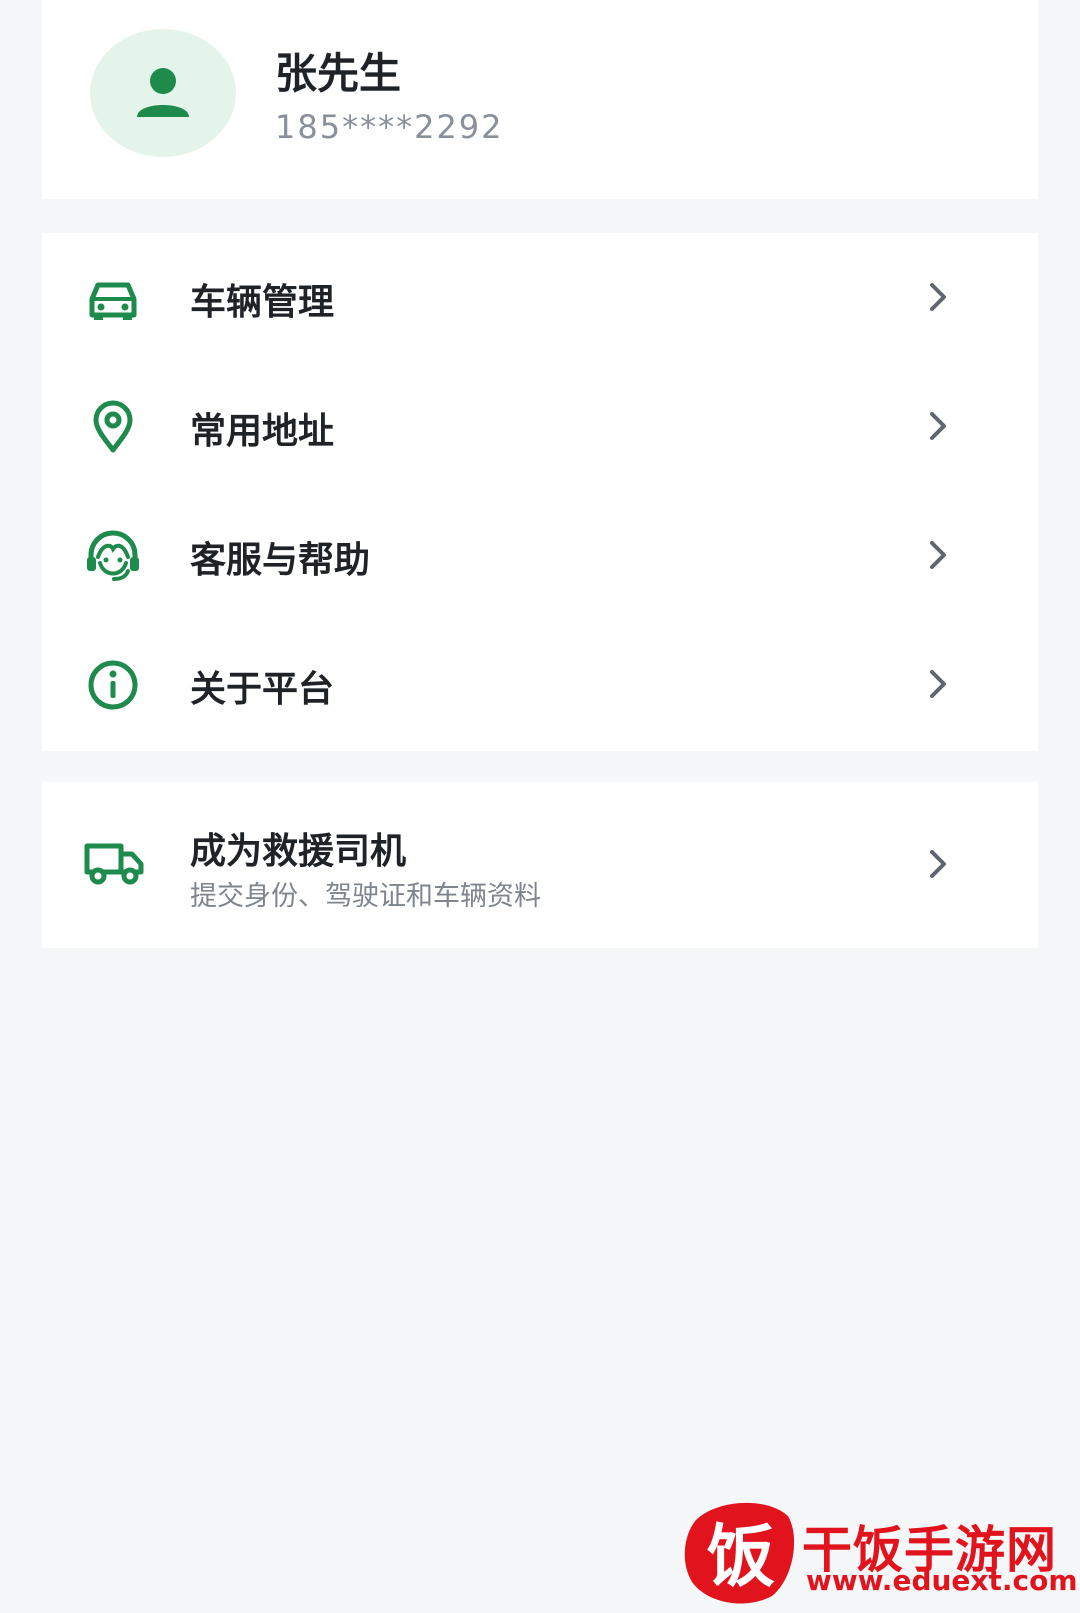 The image size is (1080, 1613). What do you see at coordinates (880, 1553) in the screenshot?
I see `watermark: 饭 干饭手游网 www.eduext.com` at bounding box center [880, 1553].